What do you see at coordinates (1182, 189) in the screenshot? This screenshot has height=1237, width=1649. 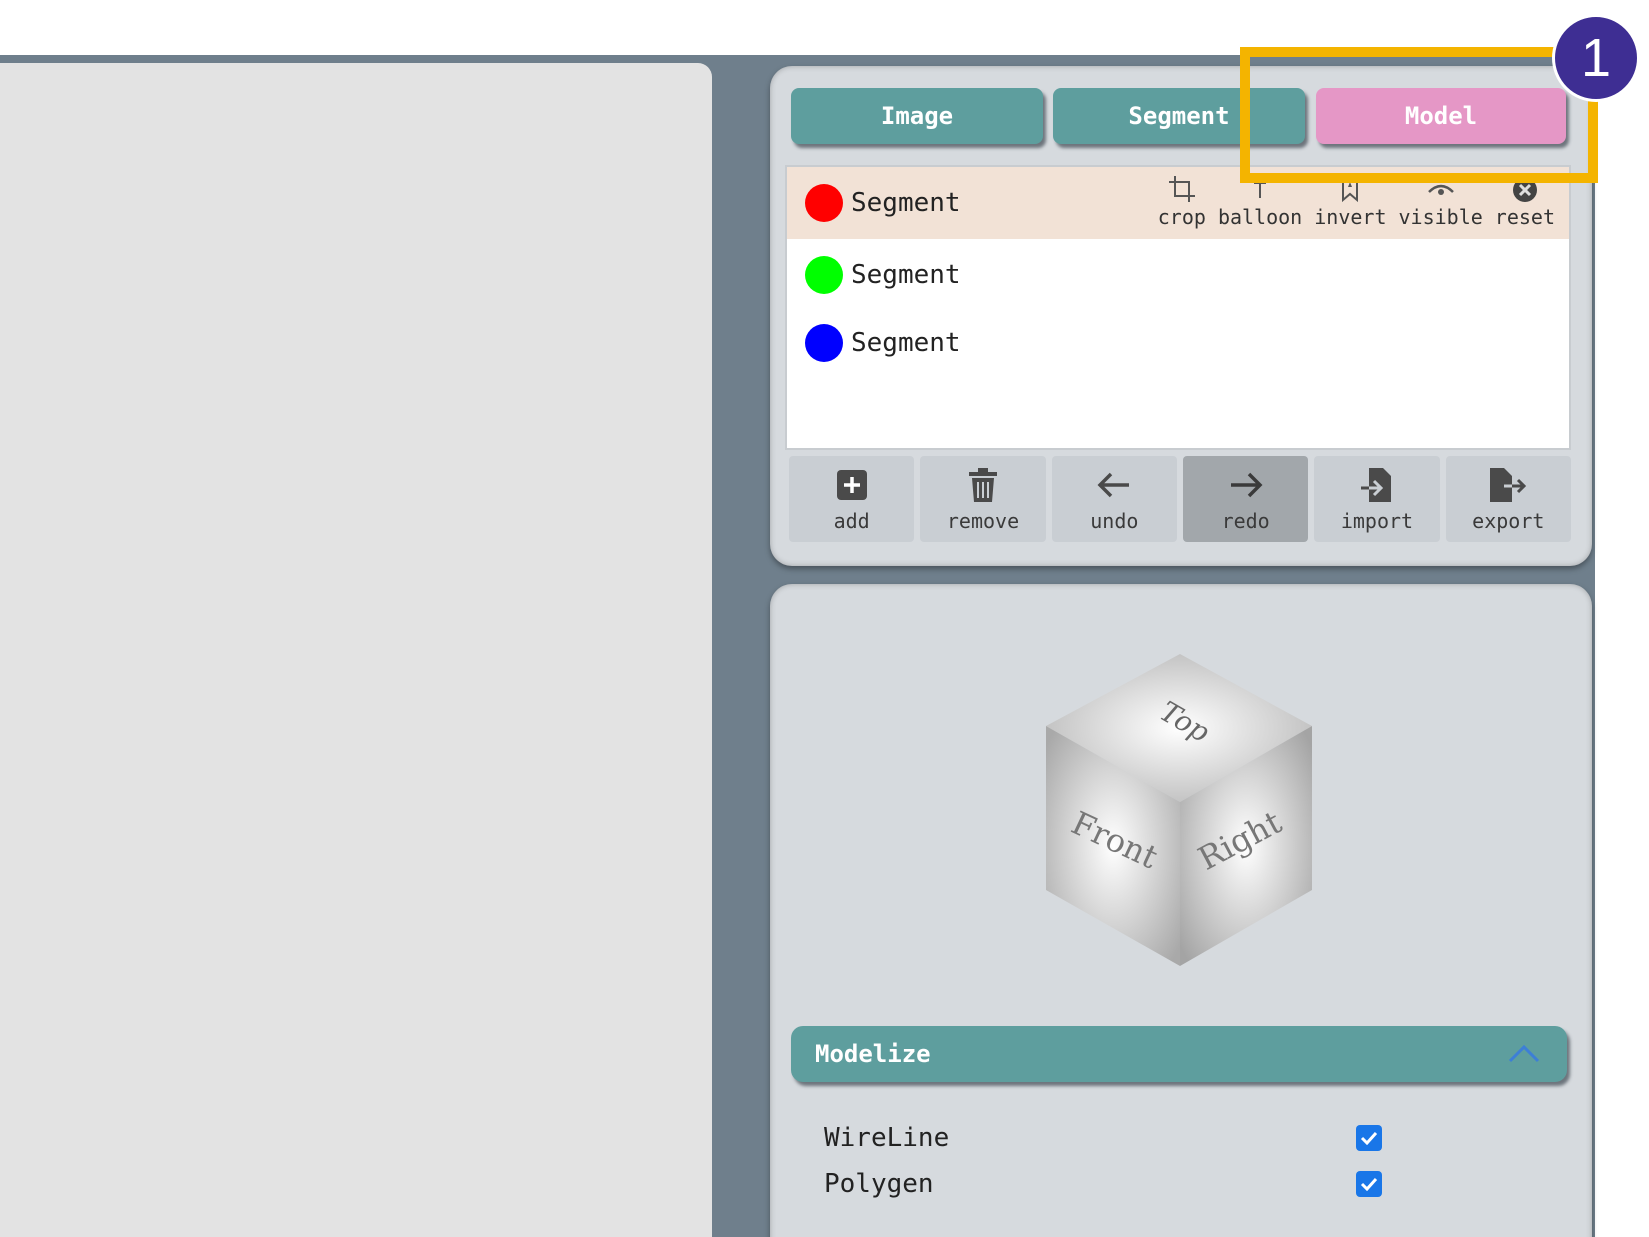 I see `crop-icon` at bounding box center [1182, 189].